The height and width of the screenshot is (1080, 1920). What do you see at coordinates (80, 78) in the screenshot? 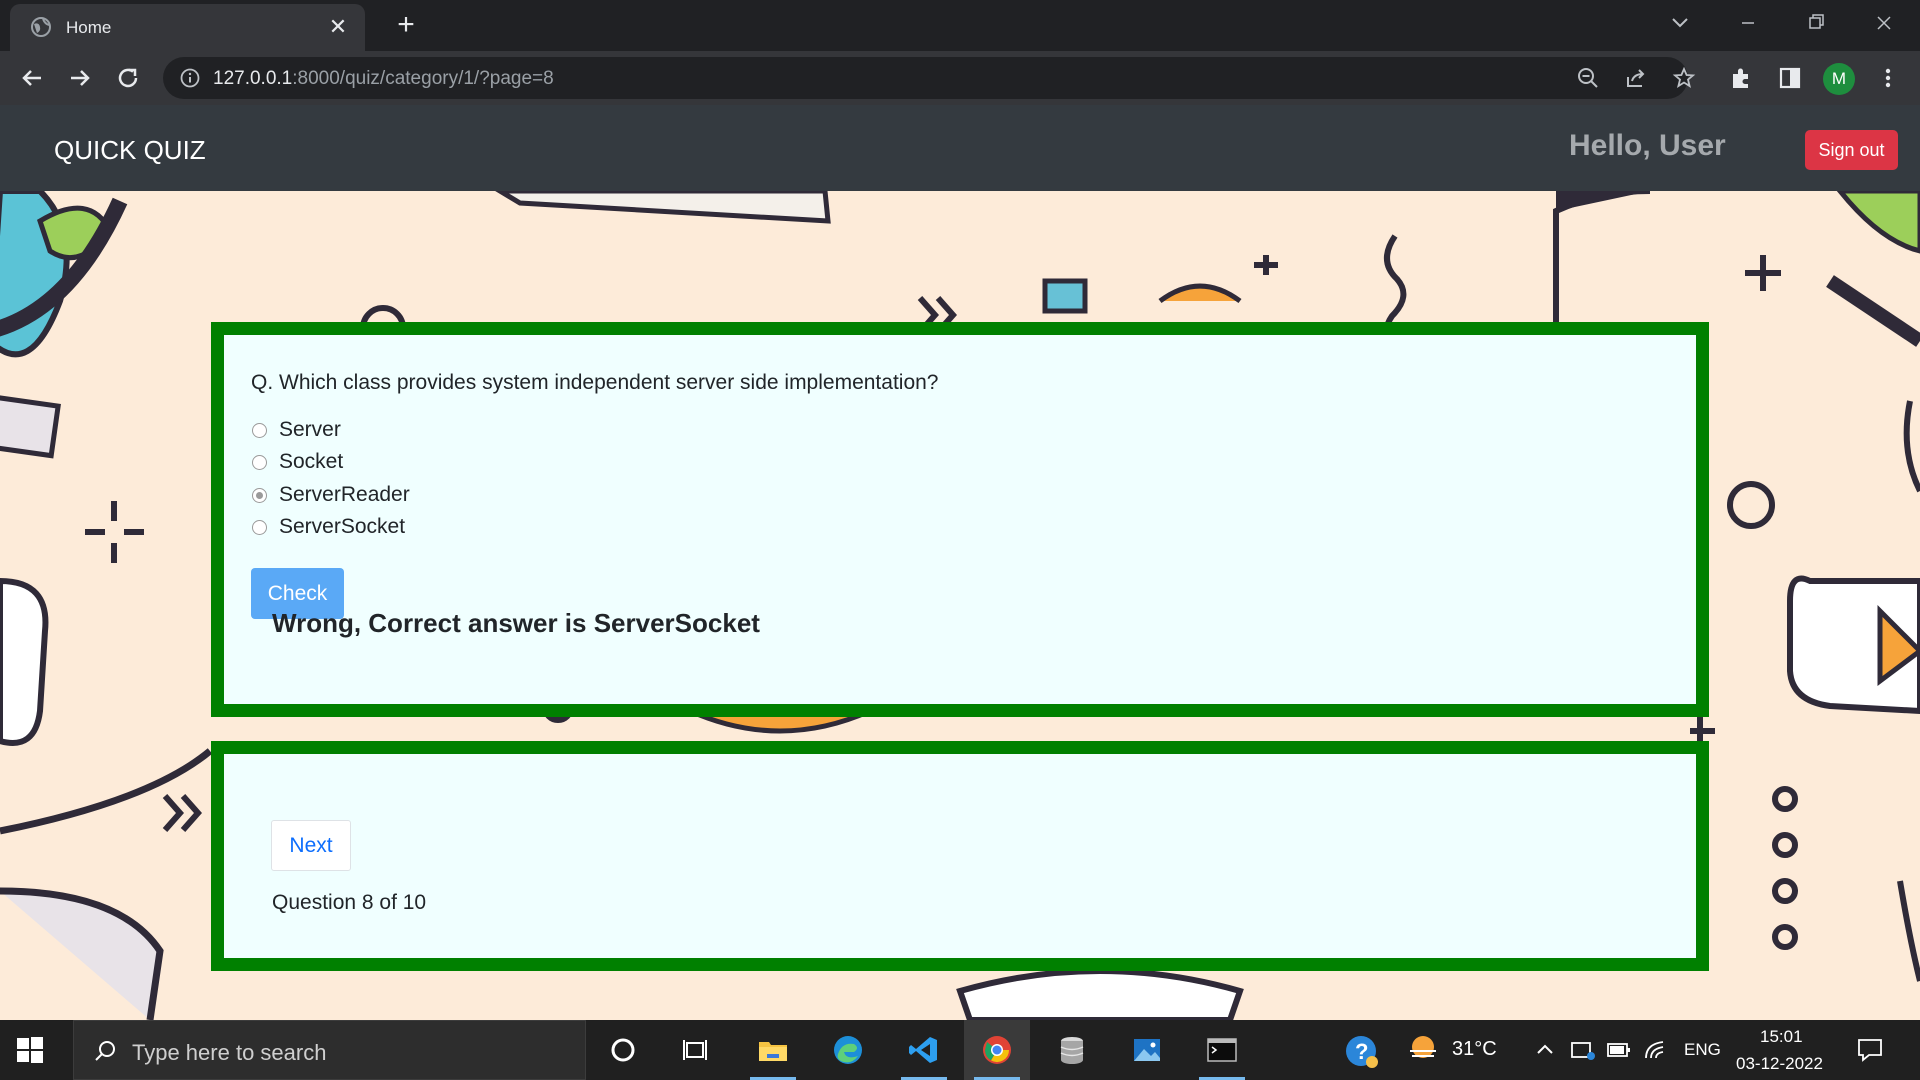
I see `forward-arrow-icon` at bounding box center [80, 78].